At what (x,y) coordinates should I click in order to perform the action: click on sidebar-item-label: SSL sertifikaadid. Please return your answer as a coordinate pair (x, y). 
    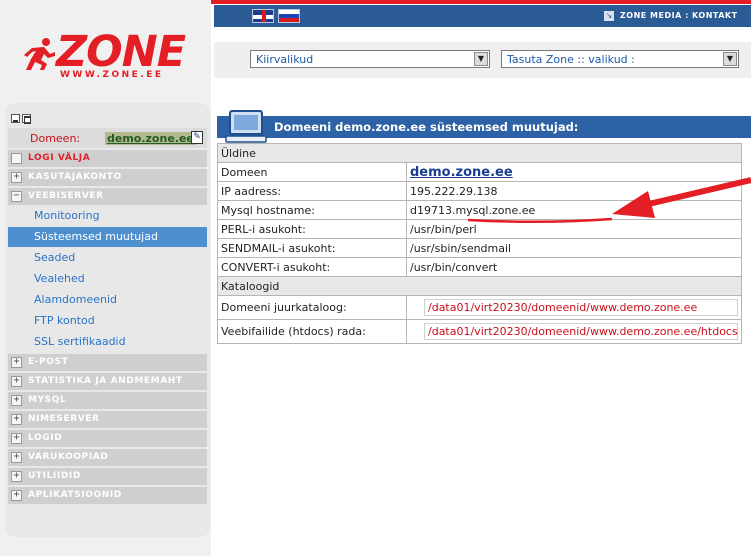
    Looking at the image, I should click on (80, 341).